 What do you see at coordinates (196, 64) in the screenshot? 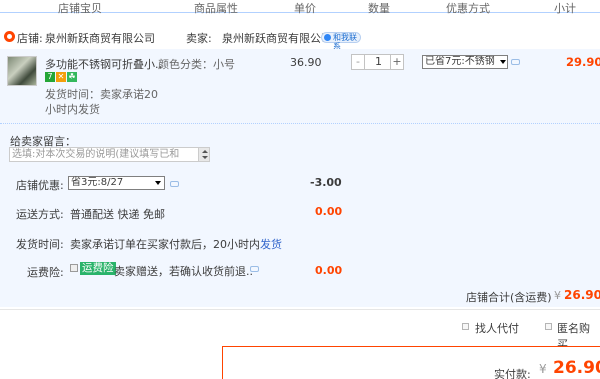
I see `product-sku: 颜色分类：小号` at bounding box center [196, 64].